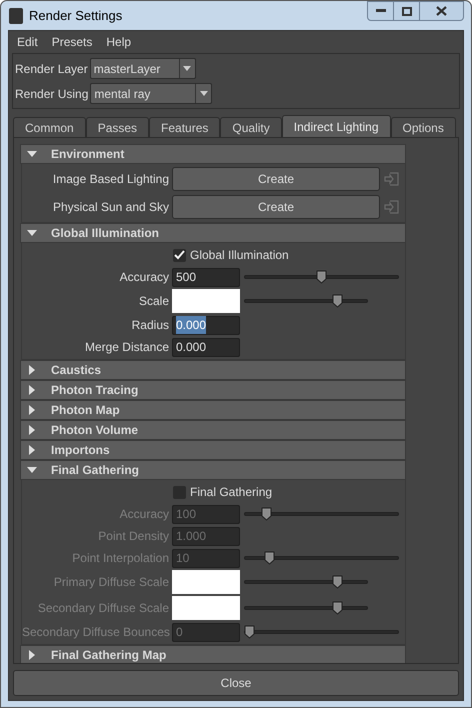 The image size is (472, 708). I want to click on tab: Options, so click(423, 127).